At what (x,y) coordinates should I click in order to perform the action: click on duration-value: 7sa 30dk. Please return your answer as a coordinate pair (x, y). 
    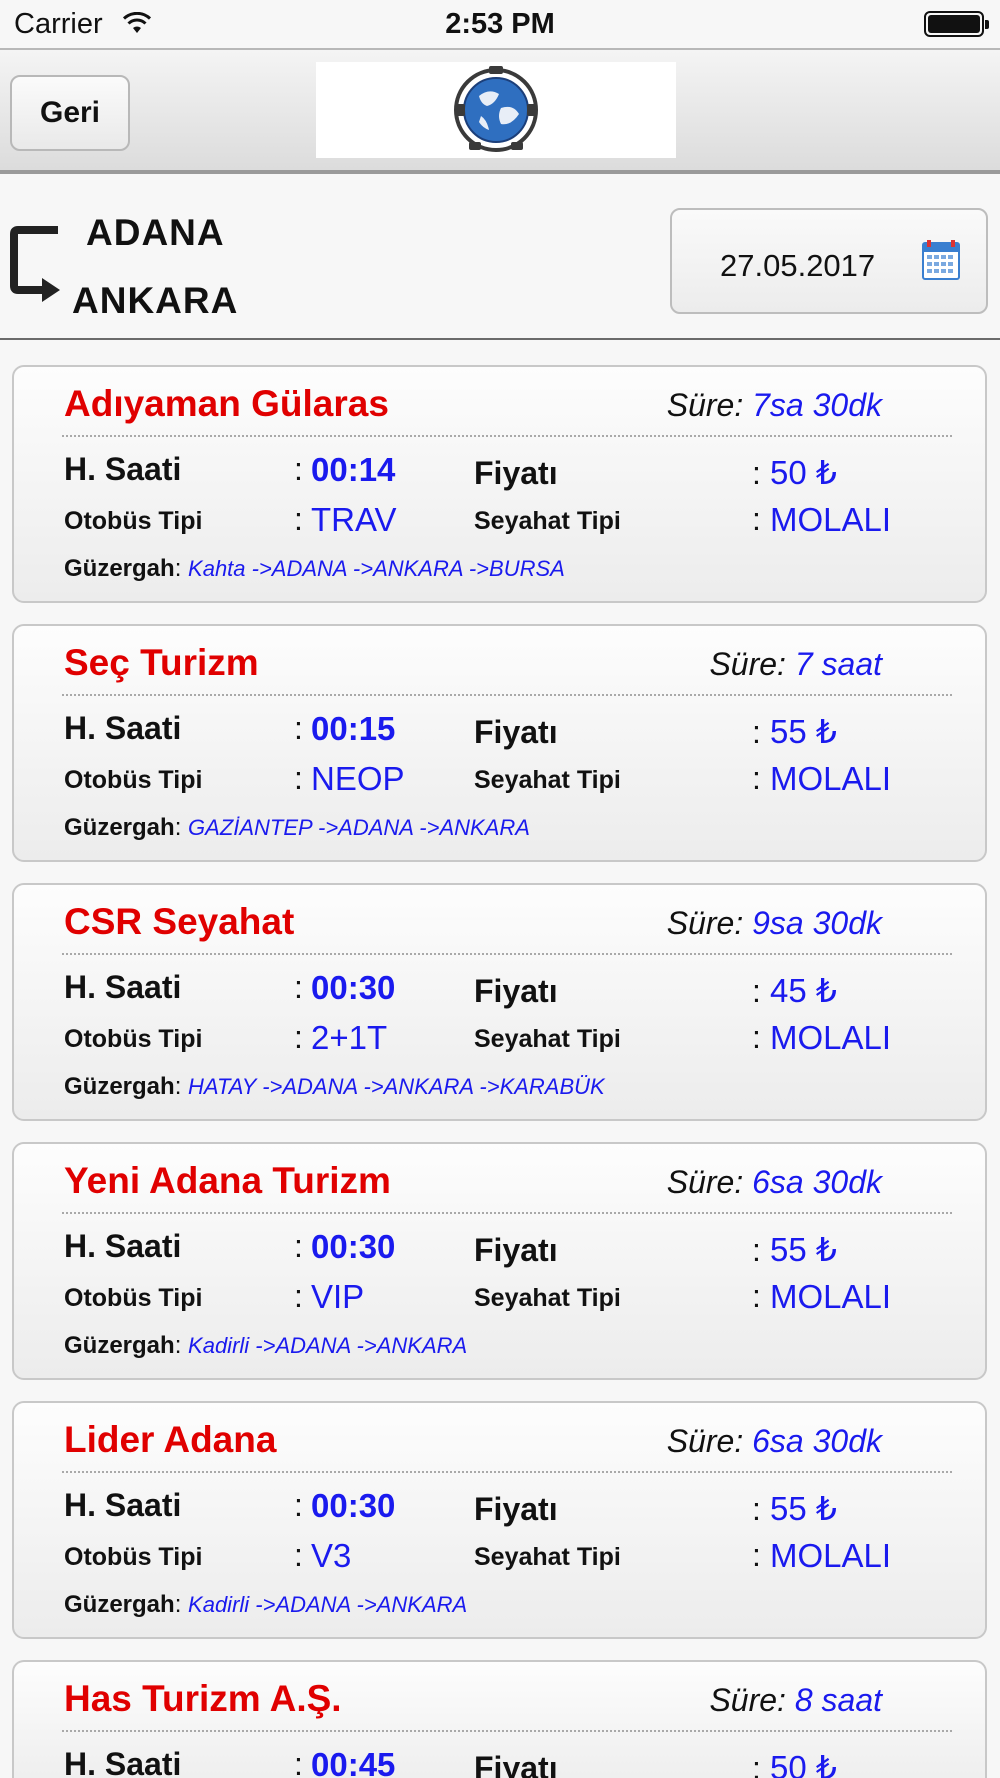
    Looking at the image, I should click on (817, 405).